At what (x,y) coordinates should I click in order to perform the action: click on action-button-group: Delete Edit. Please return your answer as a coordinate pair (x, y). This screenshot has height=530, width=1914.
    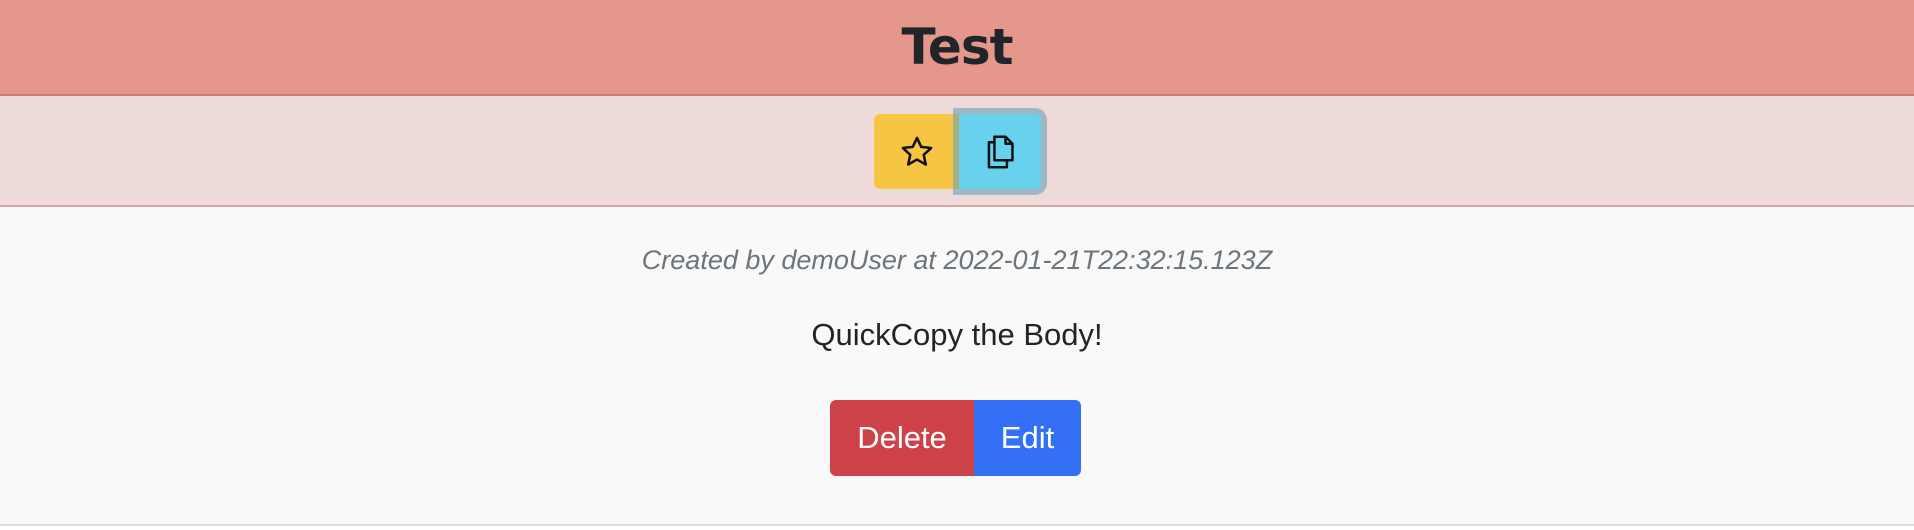
    Looking at the image, I should click on (955, 438).